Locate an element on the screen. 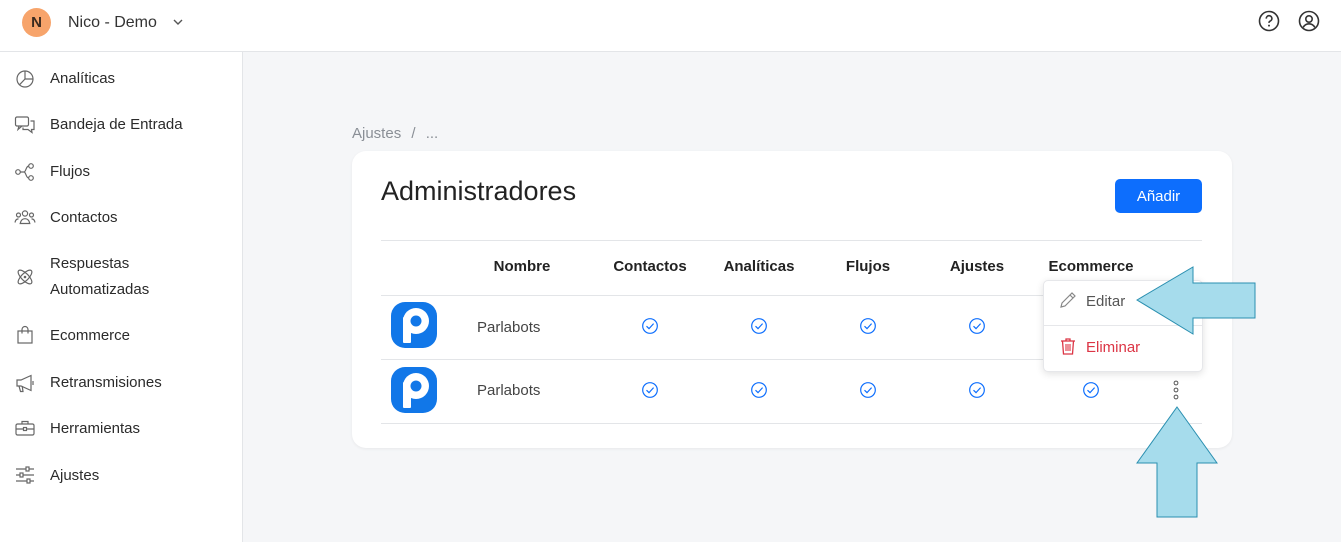 This screenshot has height=542, width=1341. sidebar-item-herramientas: Herramientas is located at coordinates (121, 429).